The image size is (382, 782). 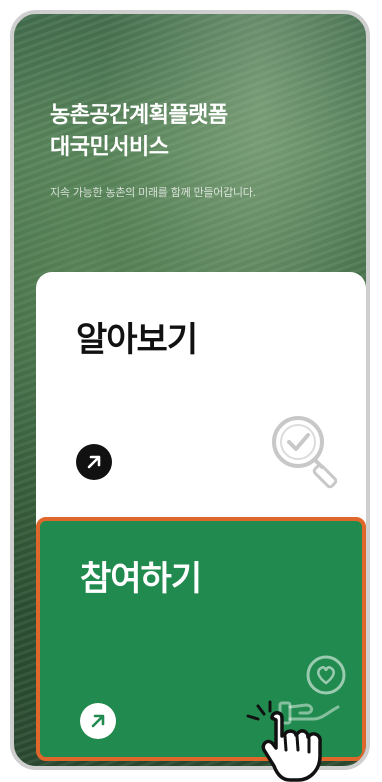 What do you see at coordinates (139, 131) in the screenshot?
I see `hero-title: 농촌공간계획플랫폼 대국민서비스` at bounding box center [139, 131].